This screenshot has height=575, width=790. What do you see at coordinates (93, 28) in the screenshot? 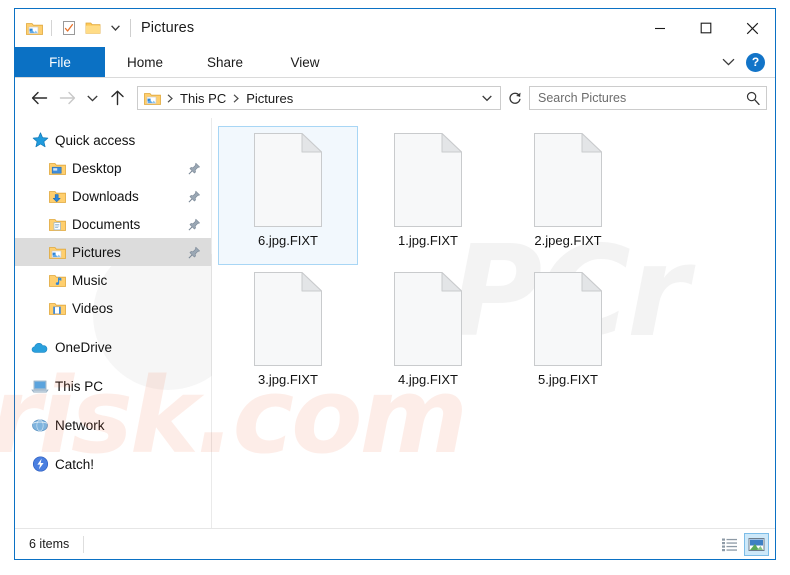
I see `new-folder-icon` at bounding box center [93, 28].